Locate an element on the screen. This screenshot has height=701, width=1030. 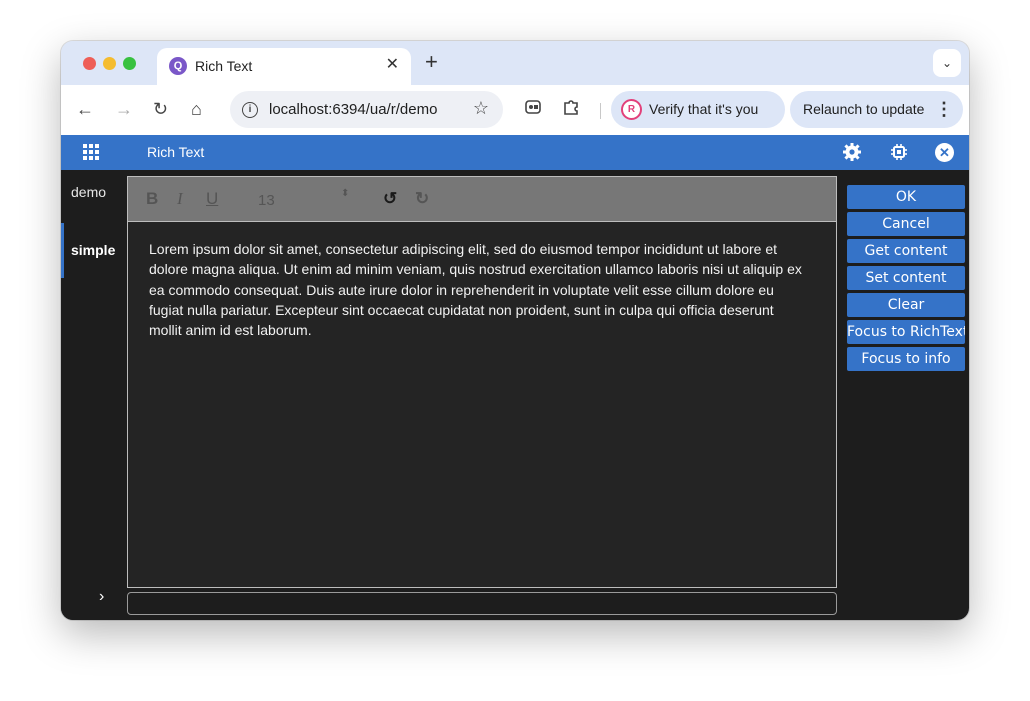
new-tab-button: + is located at coordinates (431, 62).